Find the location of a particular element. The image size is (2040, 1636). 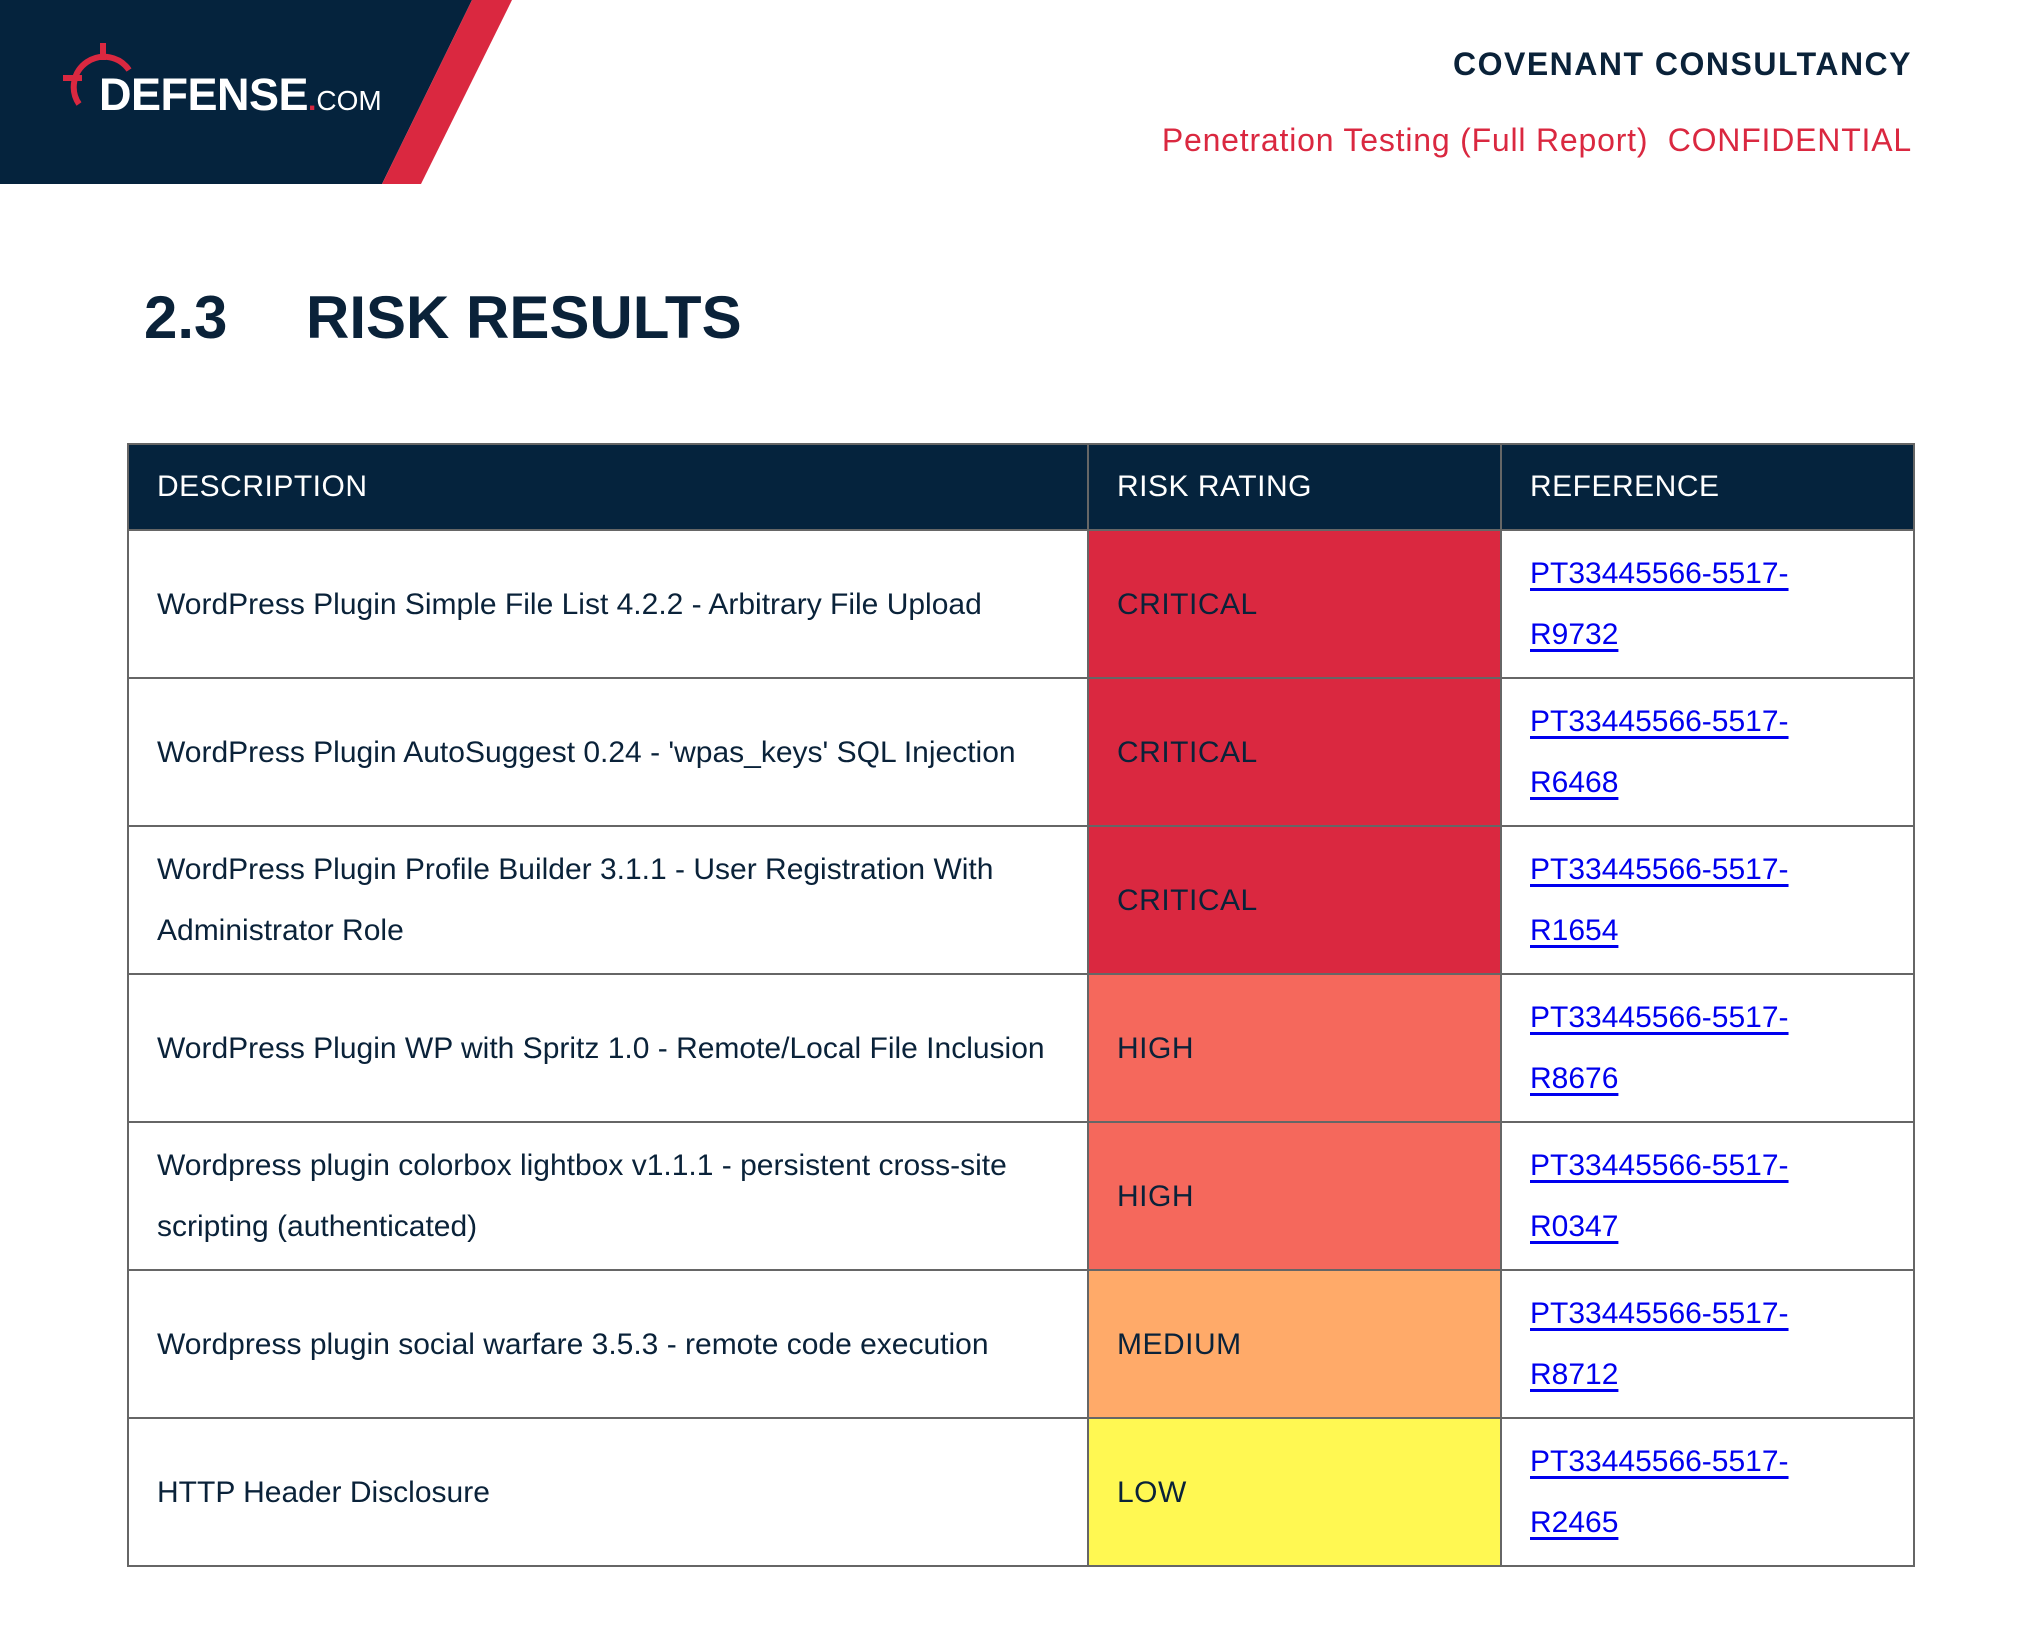

reference-cell: PT33445566-5517- R1654 is located at coordinates (1707, 900).